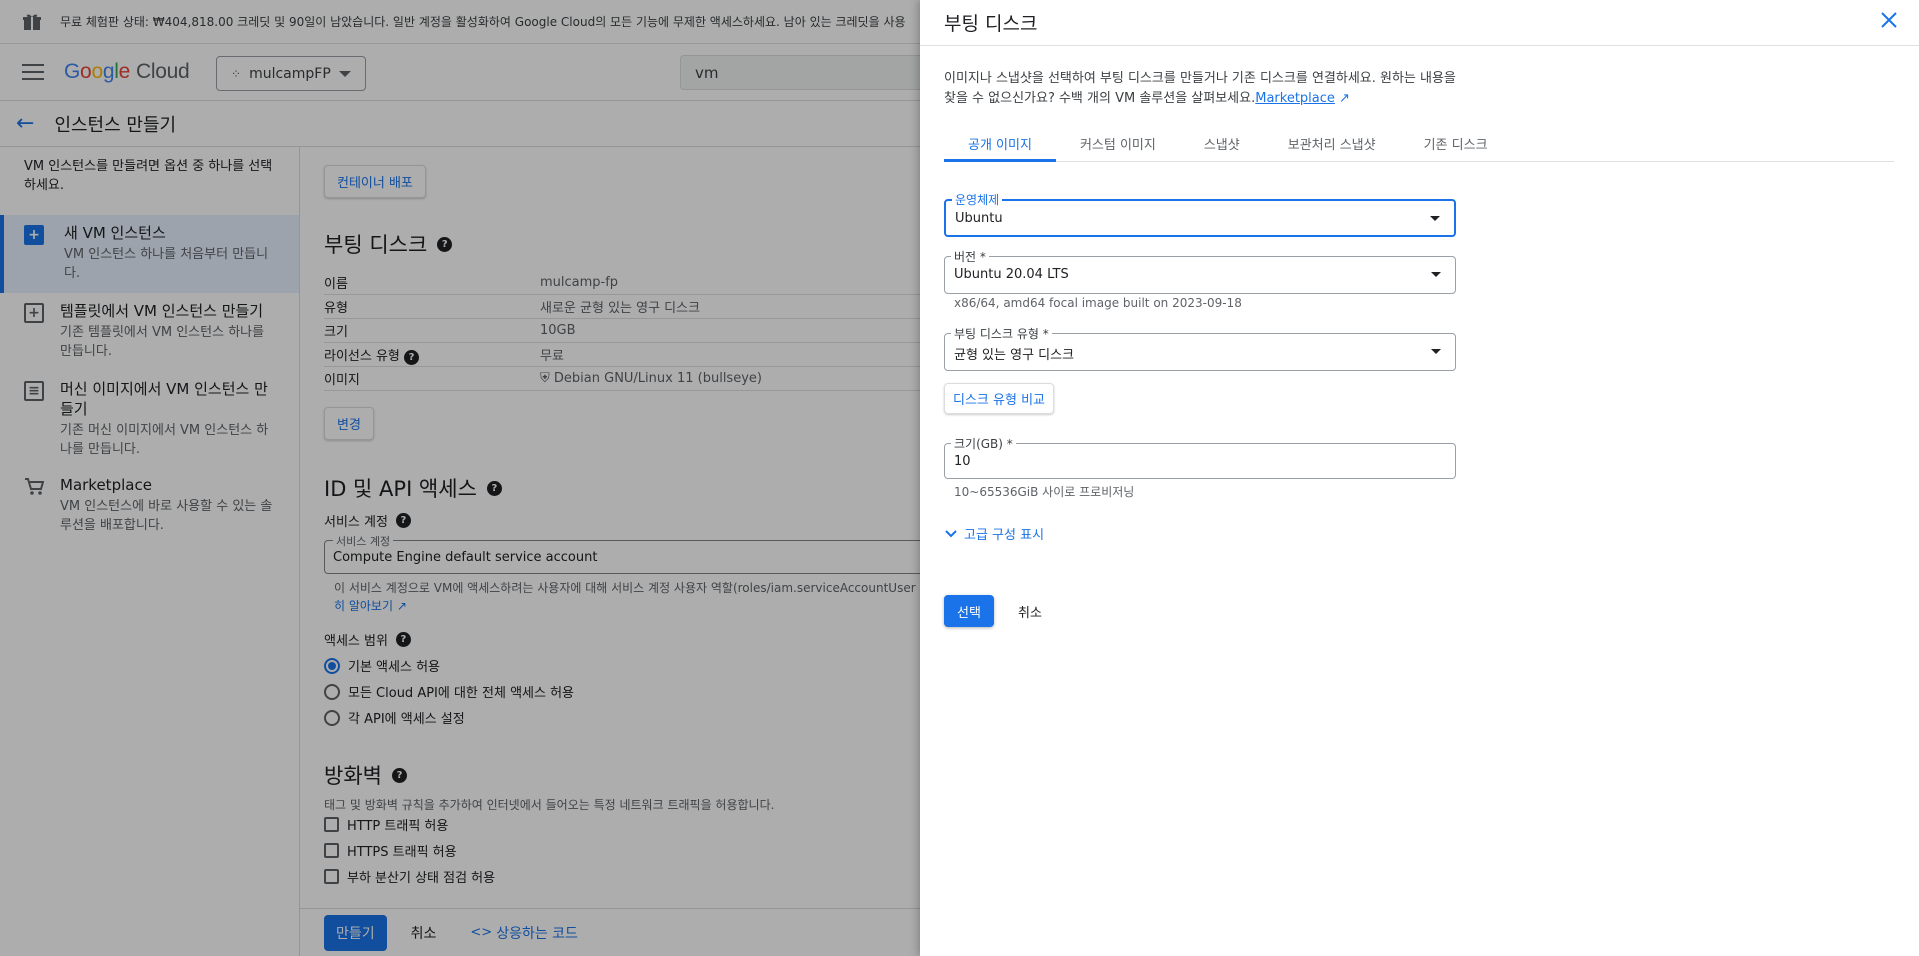 The height and width of the screenshot is (956, 1919). What do you see at coordinates (969, 611) in the screenshot?
I see `select-button: 선택` at bounding box center [969, 611].